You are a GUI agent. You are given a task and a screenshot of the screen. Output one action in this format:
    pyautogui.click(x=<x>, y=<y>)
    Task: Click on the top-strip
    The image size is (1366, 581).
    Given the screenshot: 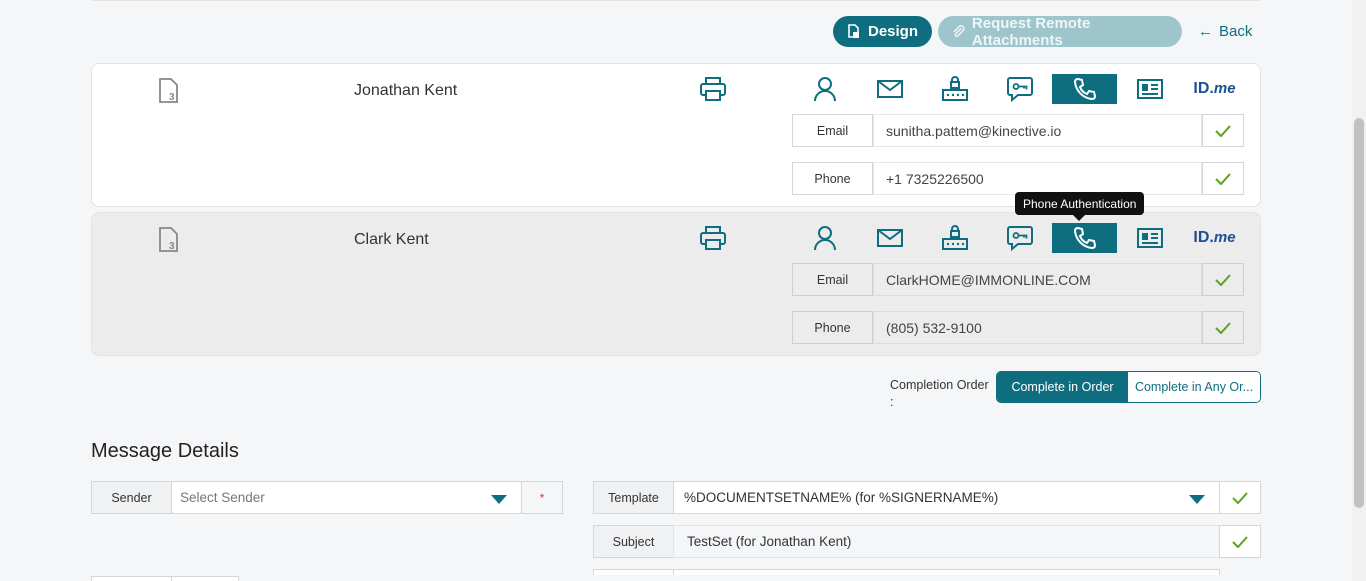 What is the action you would take?
    pyautogui.click(x=676, y=0)
    